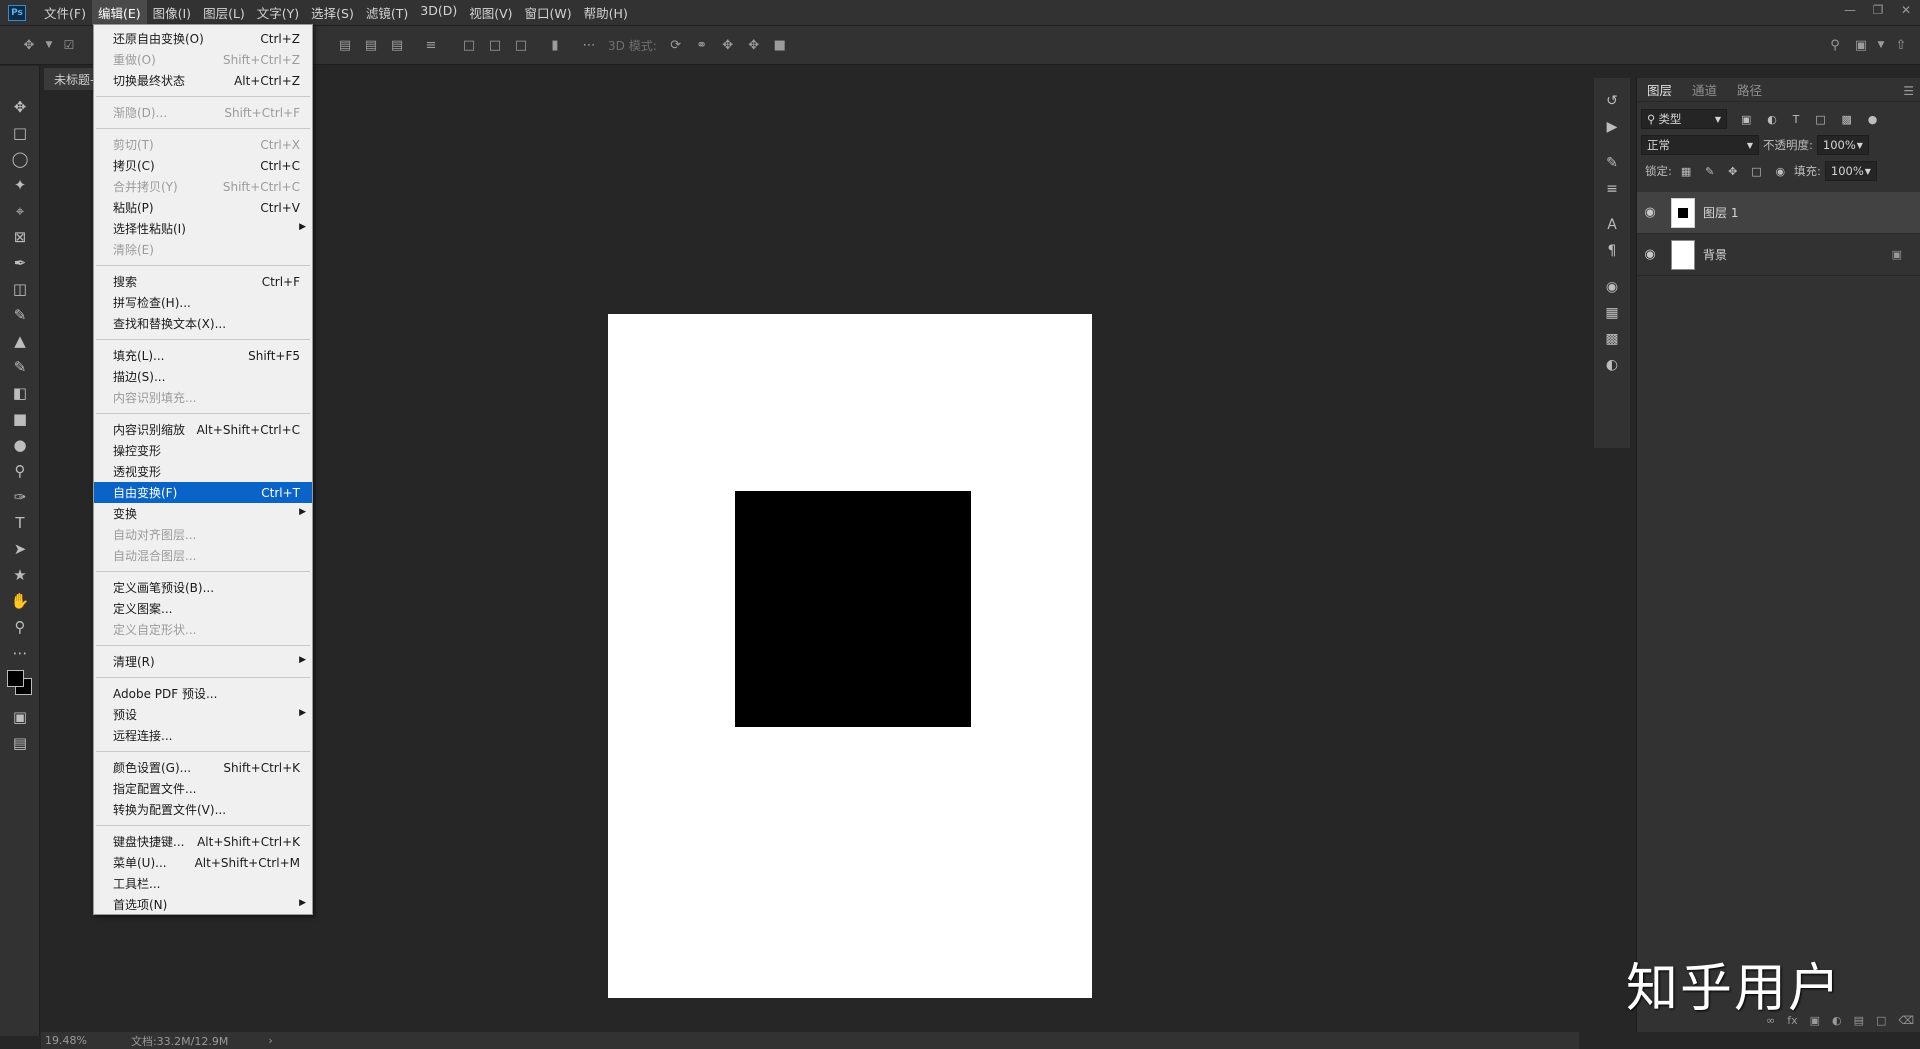 This screenshot has height=1049, width=1920. I want to click on shape-filter-icon: □, so click(1820, 119).